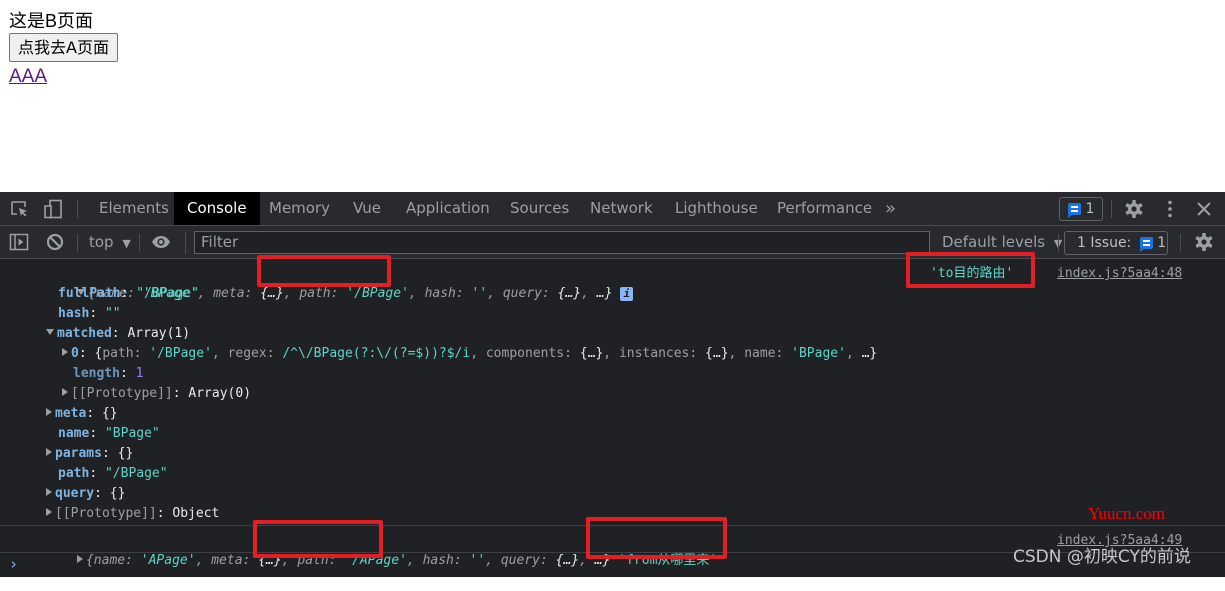  Describe the element at coordinates (1090, 209) in the screenshot. I see `message-count: 1` at that location.